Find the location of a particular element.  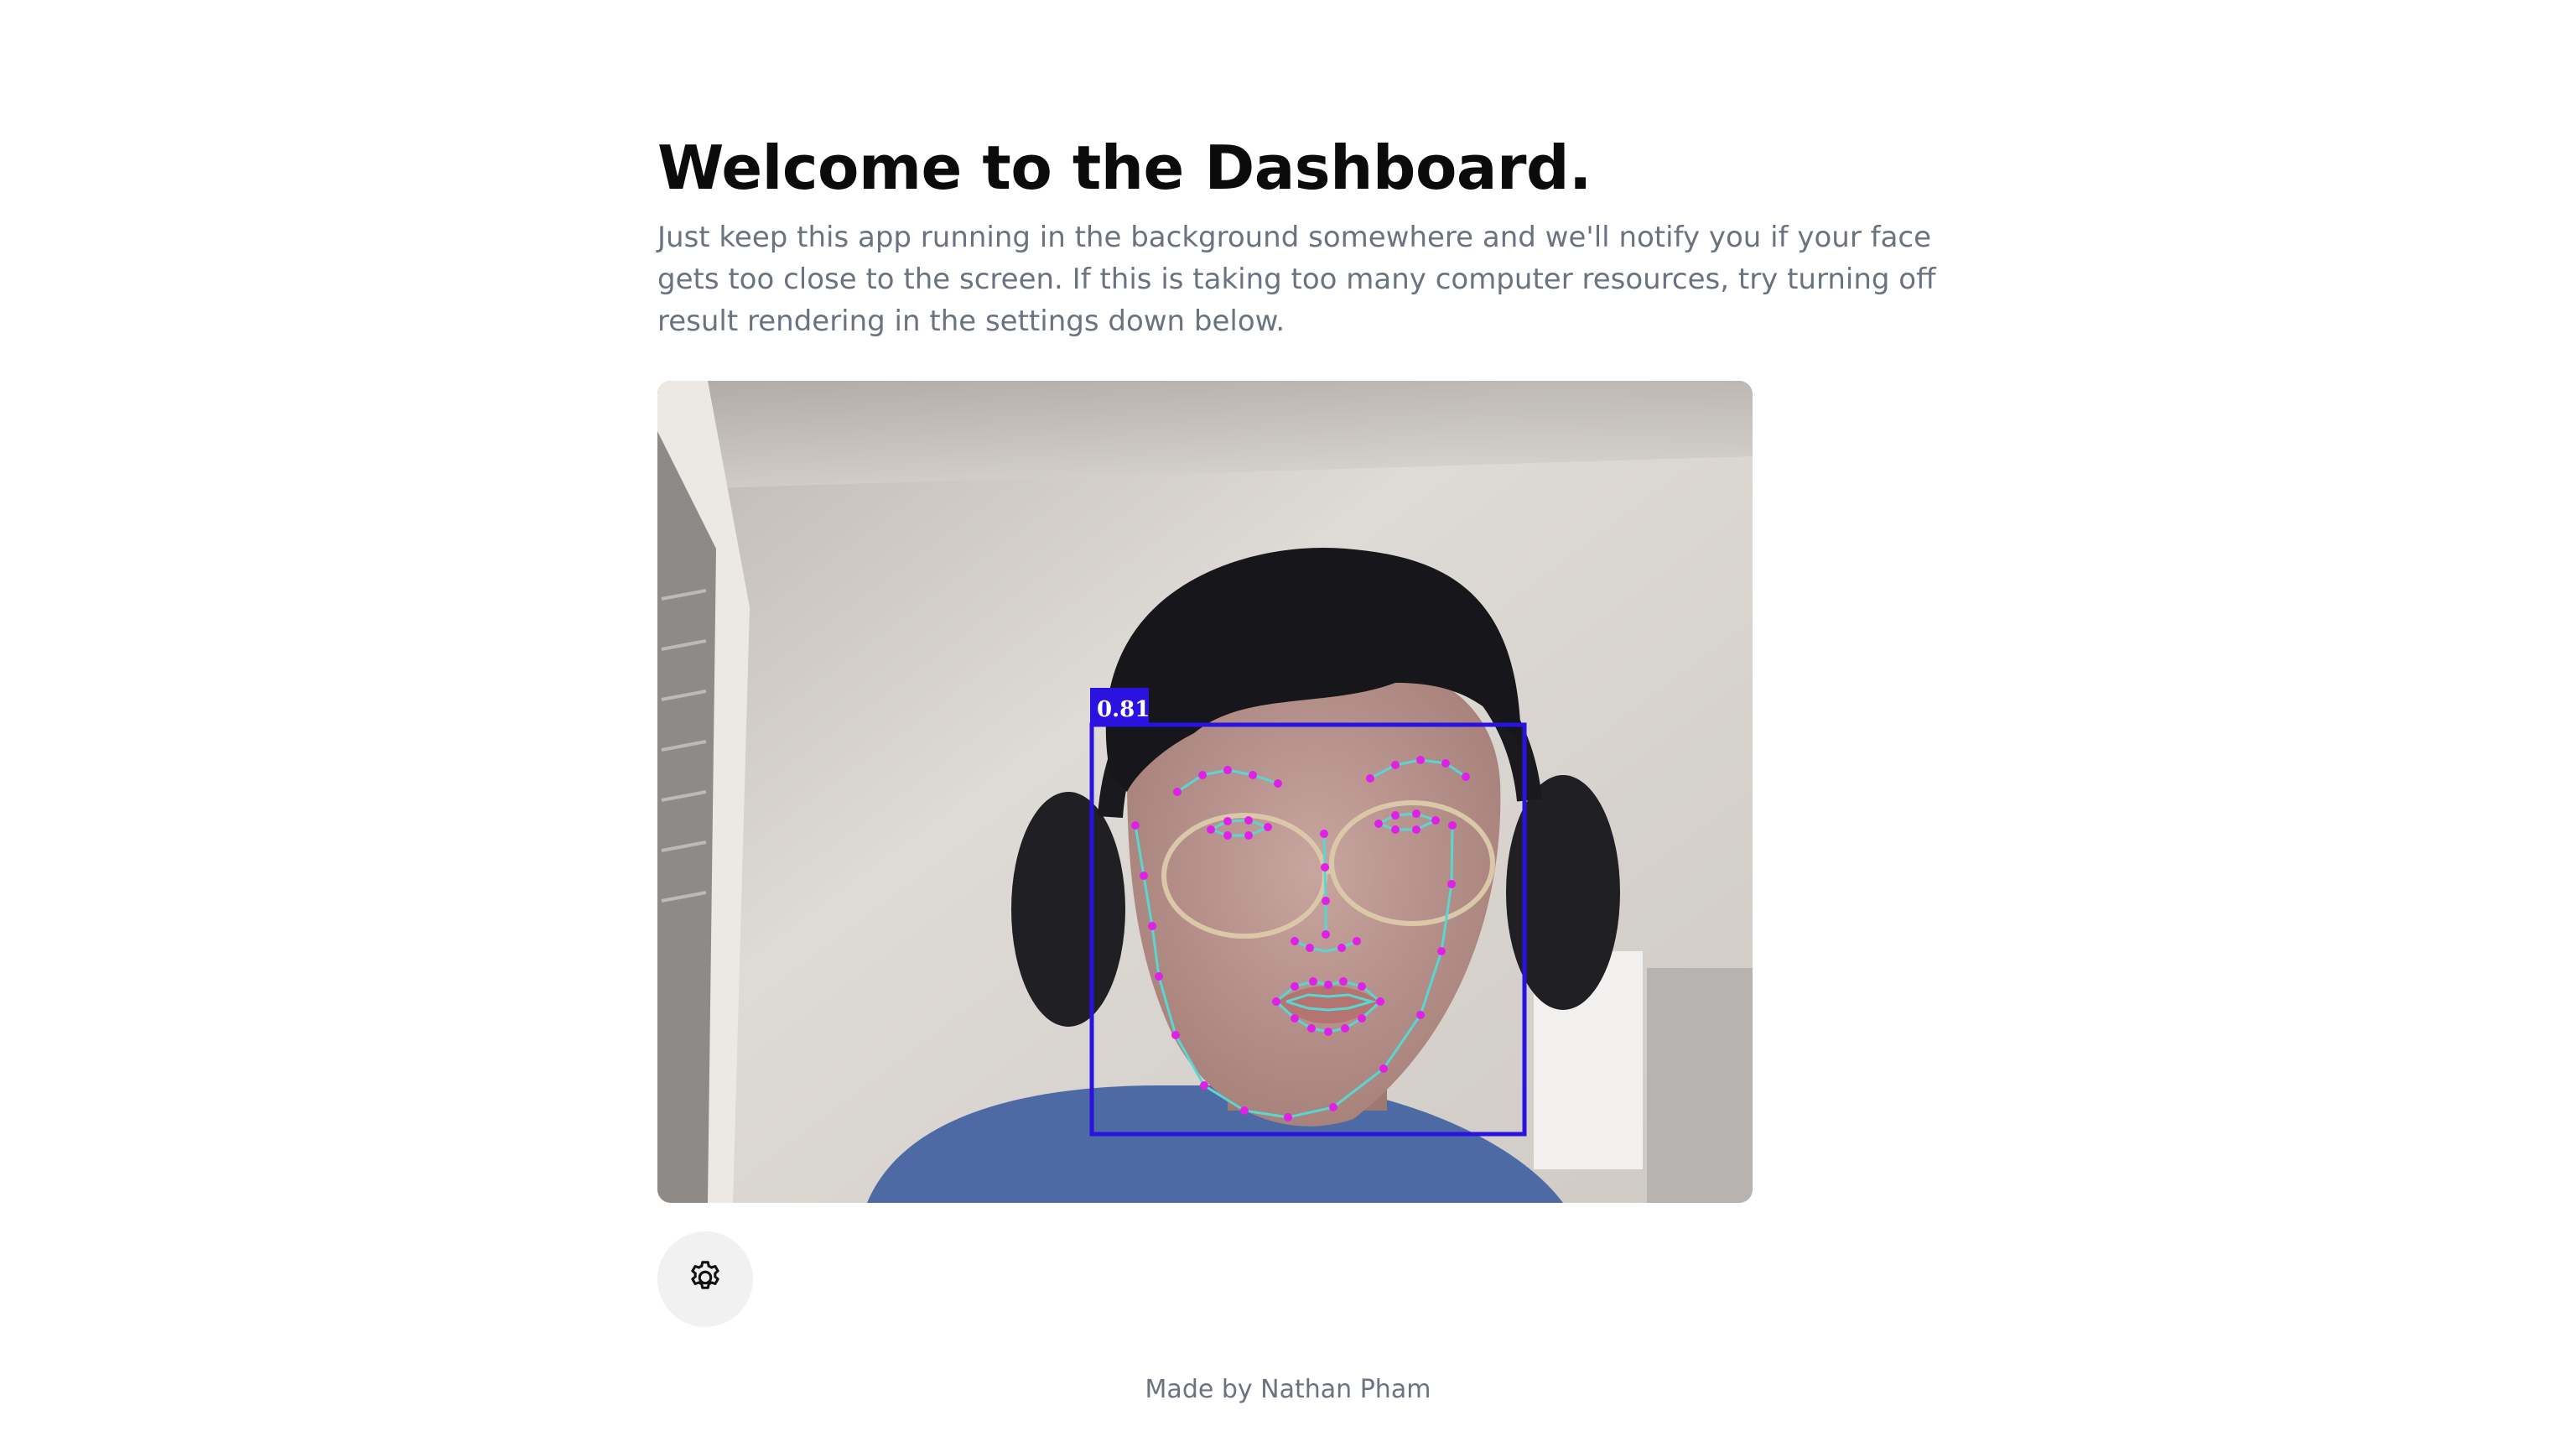

confidence-label: 0.81 is located at coordinates (1123, 709).